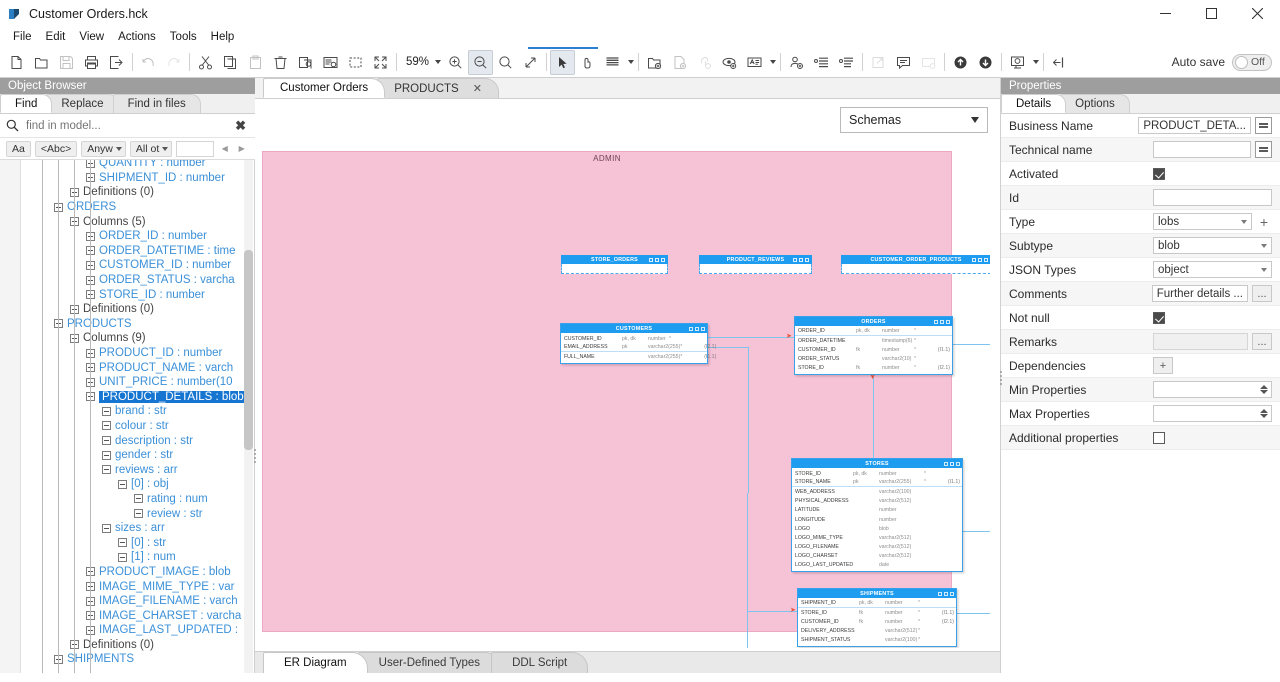  I want to click on tree-item: review : str, so click(127, 513).